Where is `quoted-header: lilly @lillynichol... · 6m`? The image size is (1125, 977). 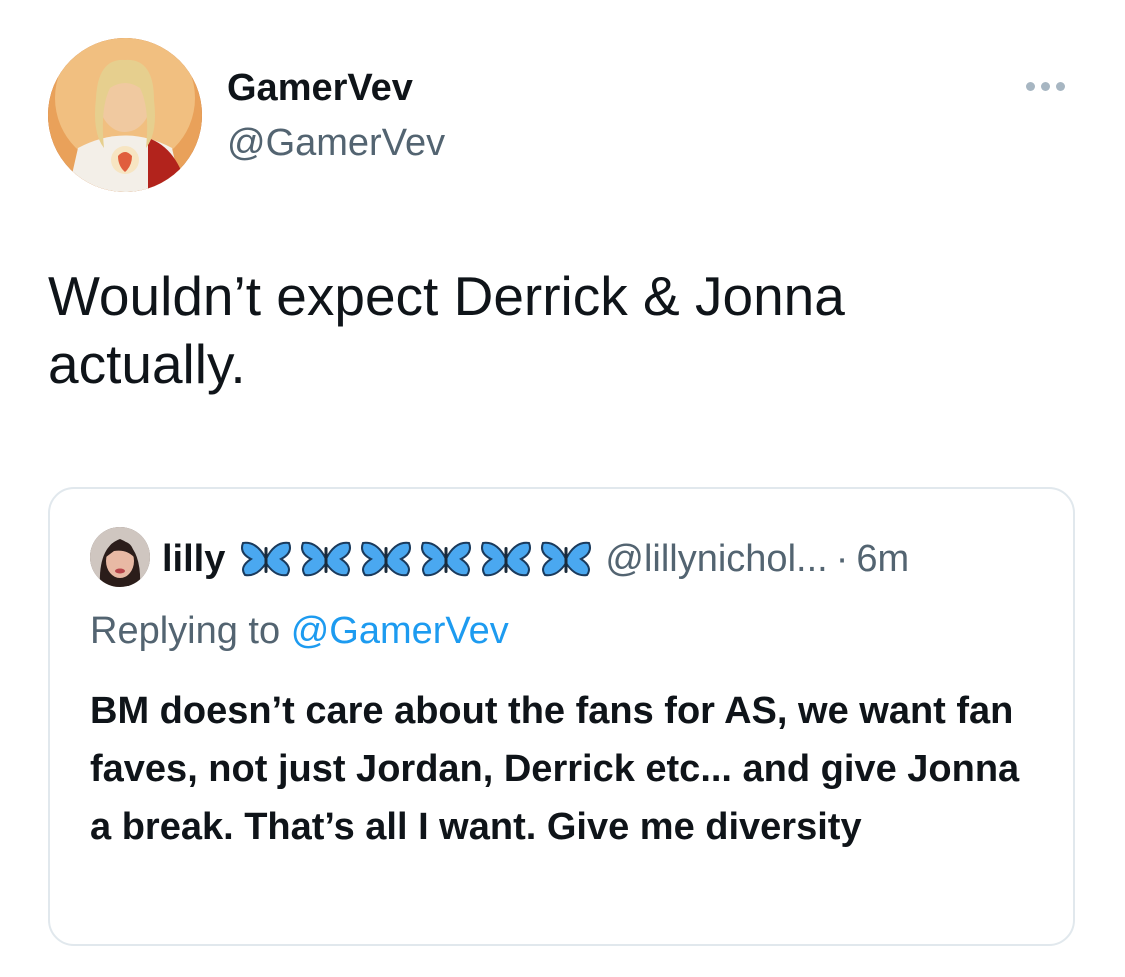
quoted-header: lilly @lillynichol... · 6m is located at coordinates (535, 559).